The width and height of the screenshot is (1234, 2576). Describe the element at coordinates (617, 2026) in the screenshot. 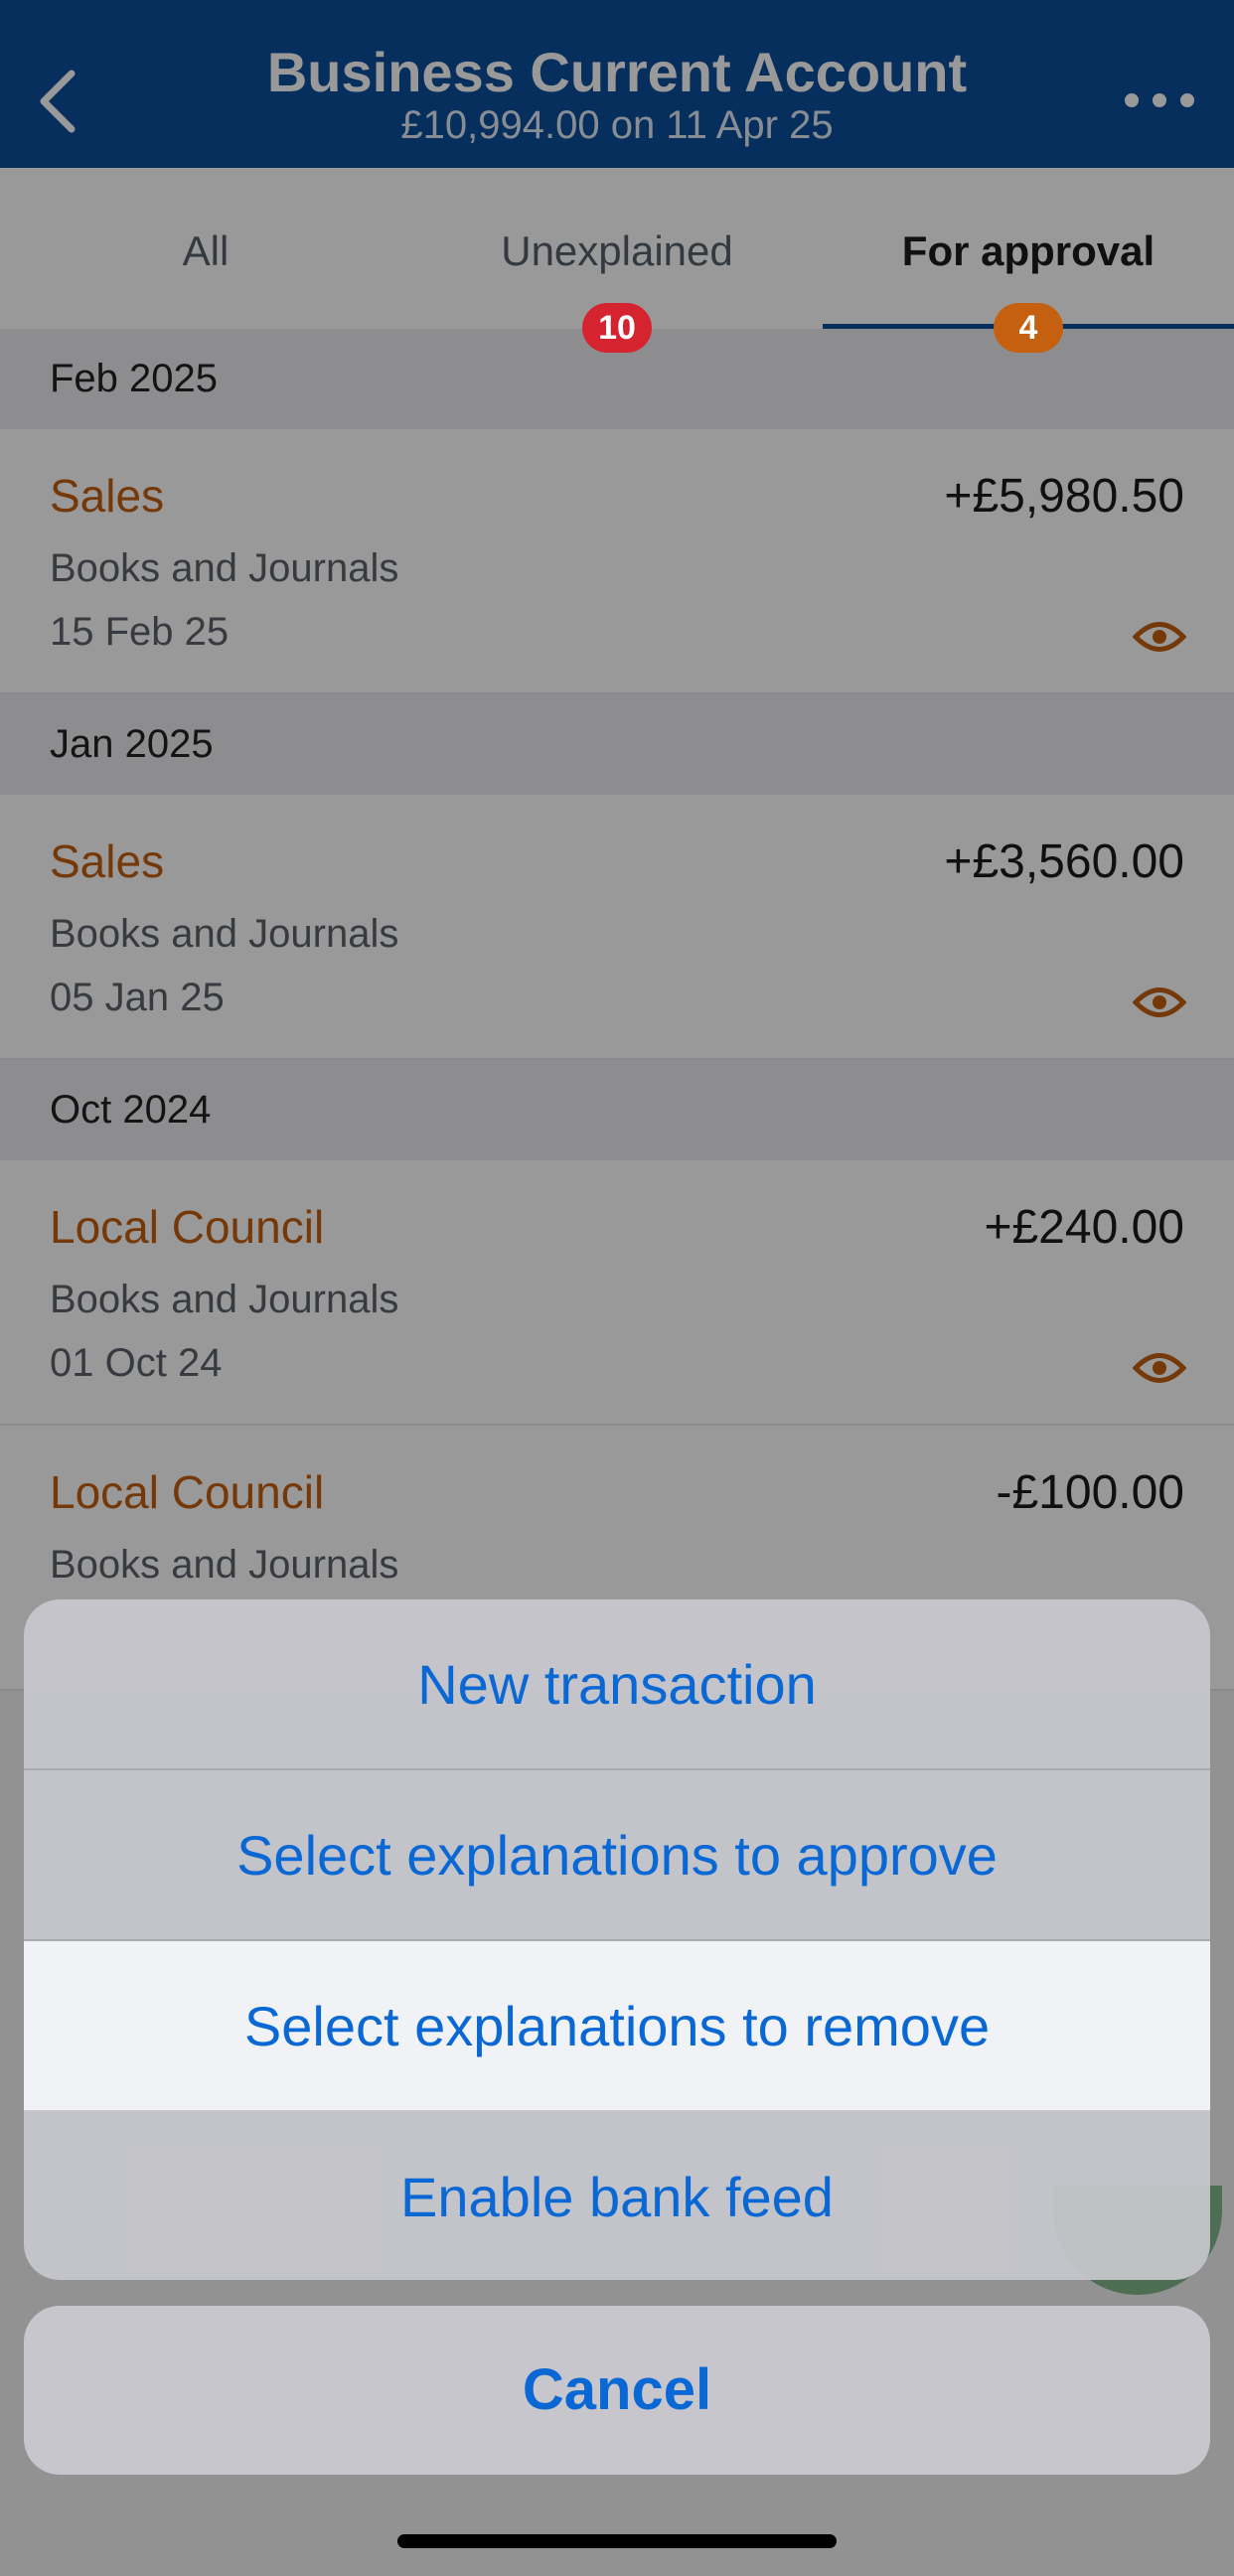

I see `select-to-remove-option: Select explanations to remove` at that location.